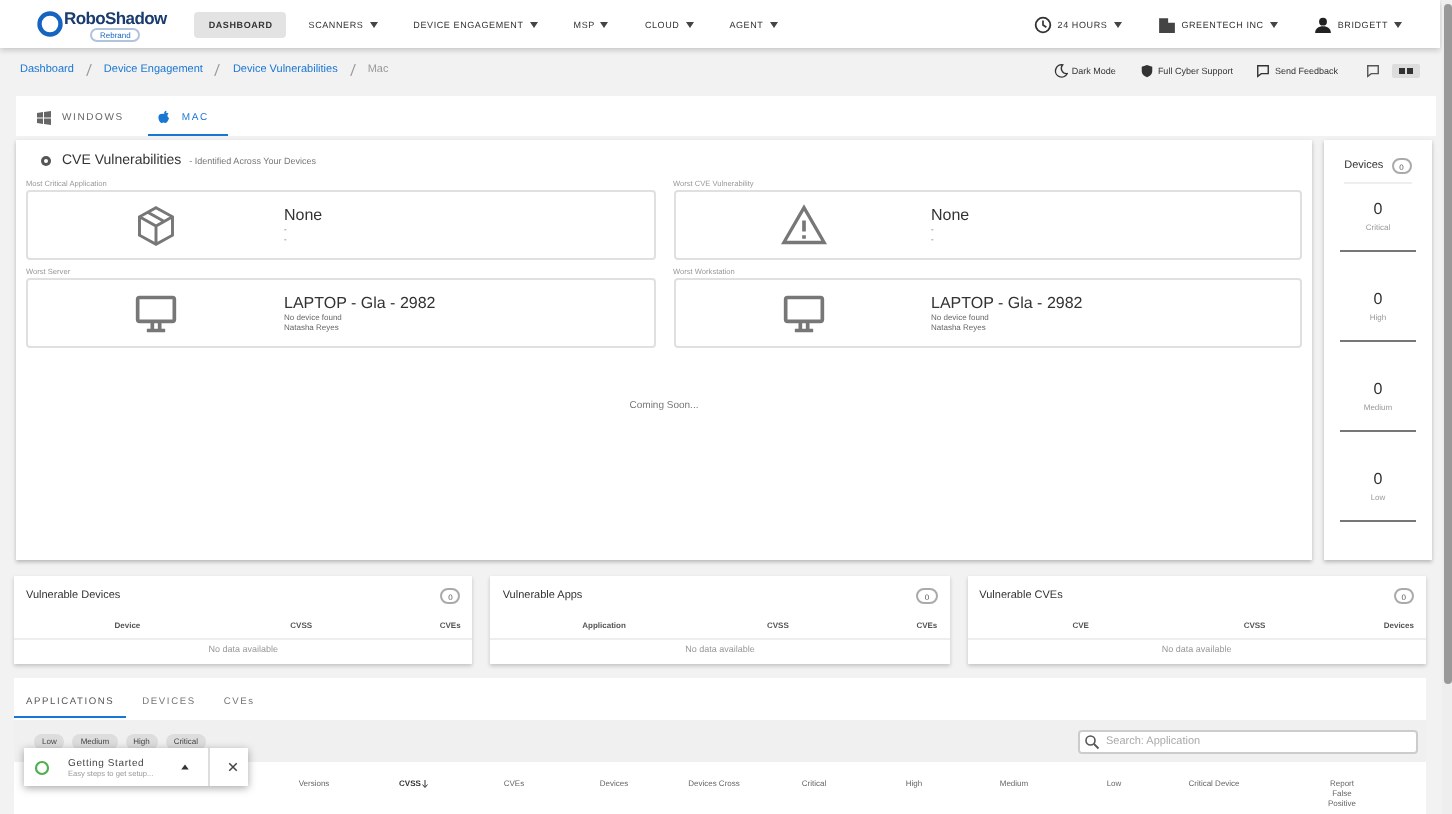 The height and width of the screenshot is (814, 1452). I want to click on package-icon, so click(156, 225).